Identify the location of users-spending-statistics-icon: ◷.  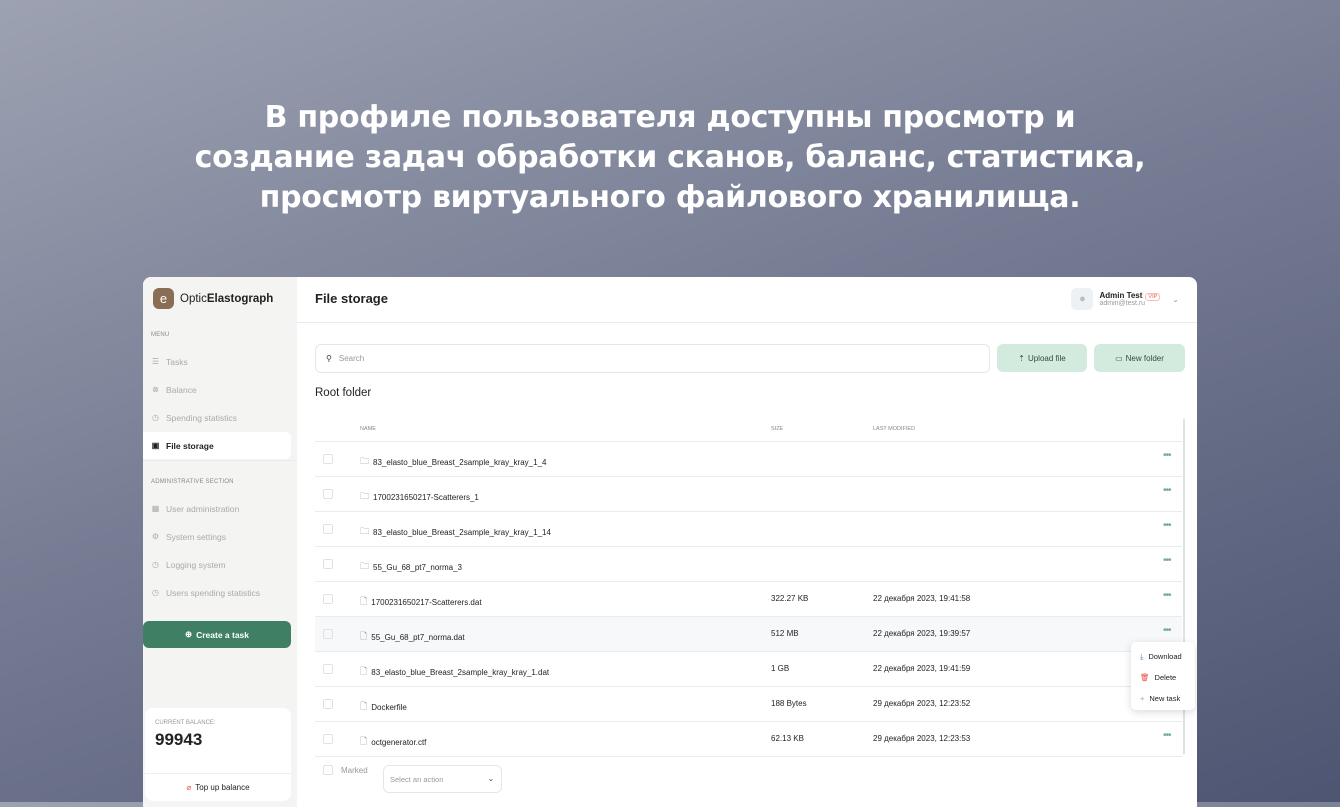
(155, 592).